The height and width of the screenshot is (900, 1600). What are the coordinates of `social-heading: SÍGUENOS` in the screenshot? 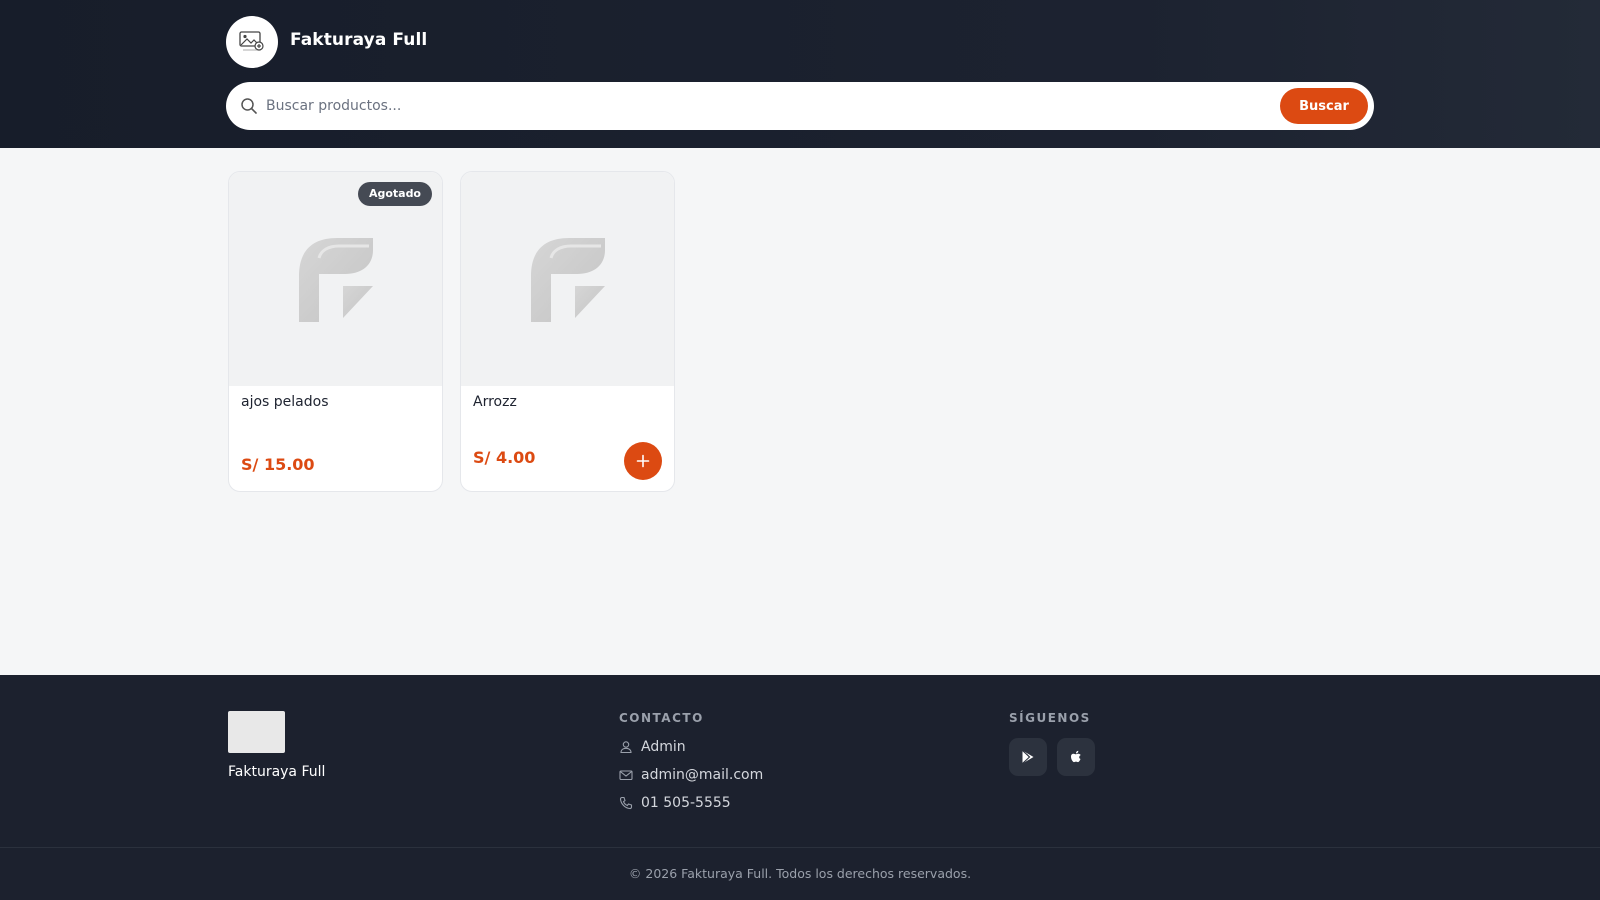 It's located at (1050, 718).